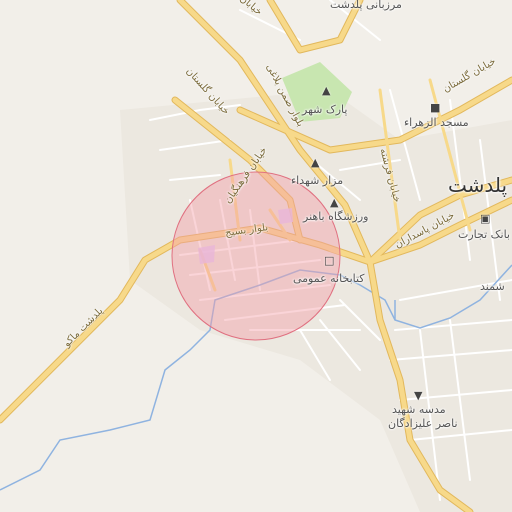  What do you see at coordinates (492, 286) in the screenshot?
I see `label-shmand: شمند` at bounding box center [492, 286].